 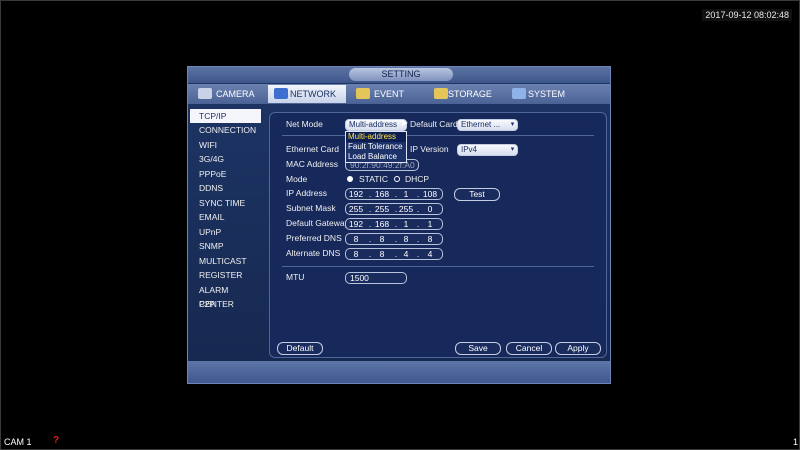 I want to click on mtu-field: 1500, so click(x=376, y=278).